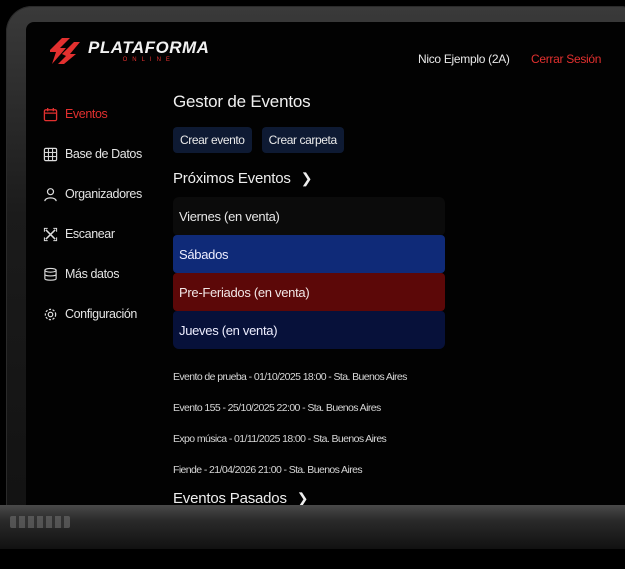 Image resolution: width=625 pixels, height=569 pixels. What do you see at coordinates (232, 178) in the screenshot?
I see `upcoming-events-label: Próximos Eventos` at bounding box center [232, 178].